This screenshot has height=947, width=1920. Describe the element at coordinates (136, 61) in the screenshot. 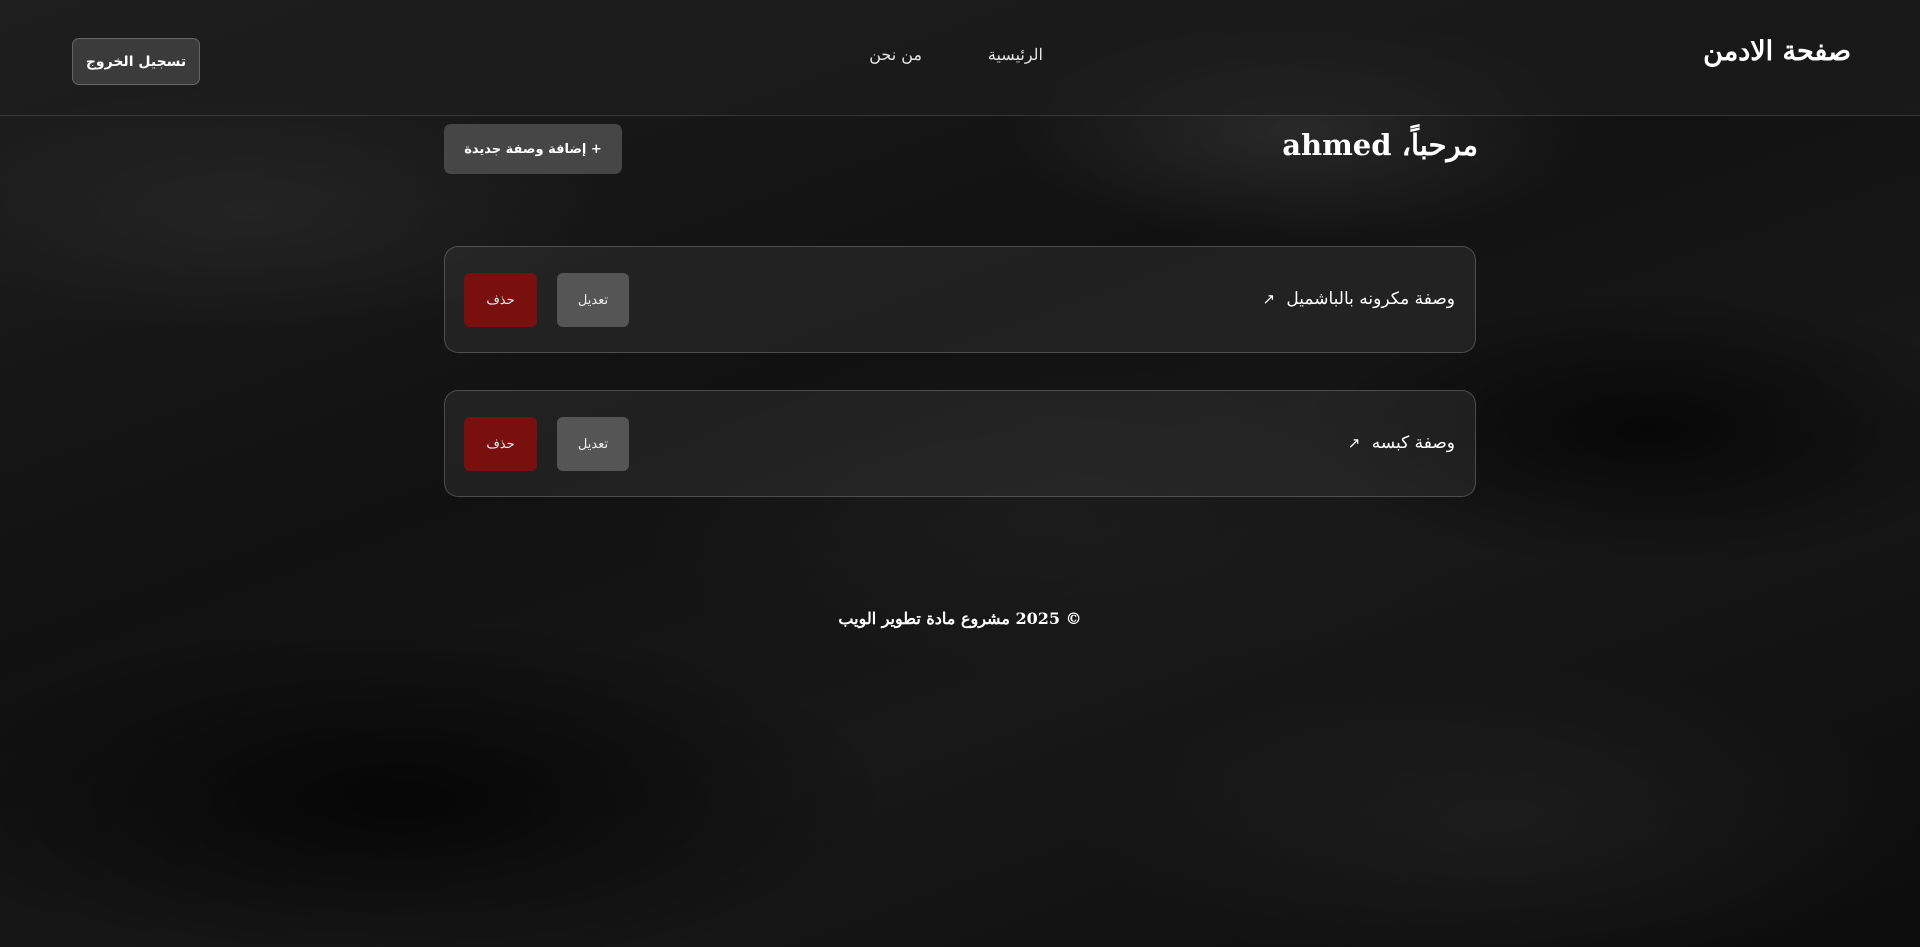

I see `logout-button: تسجيل الخروج` at that location.